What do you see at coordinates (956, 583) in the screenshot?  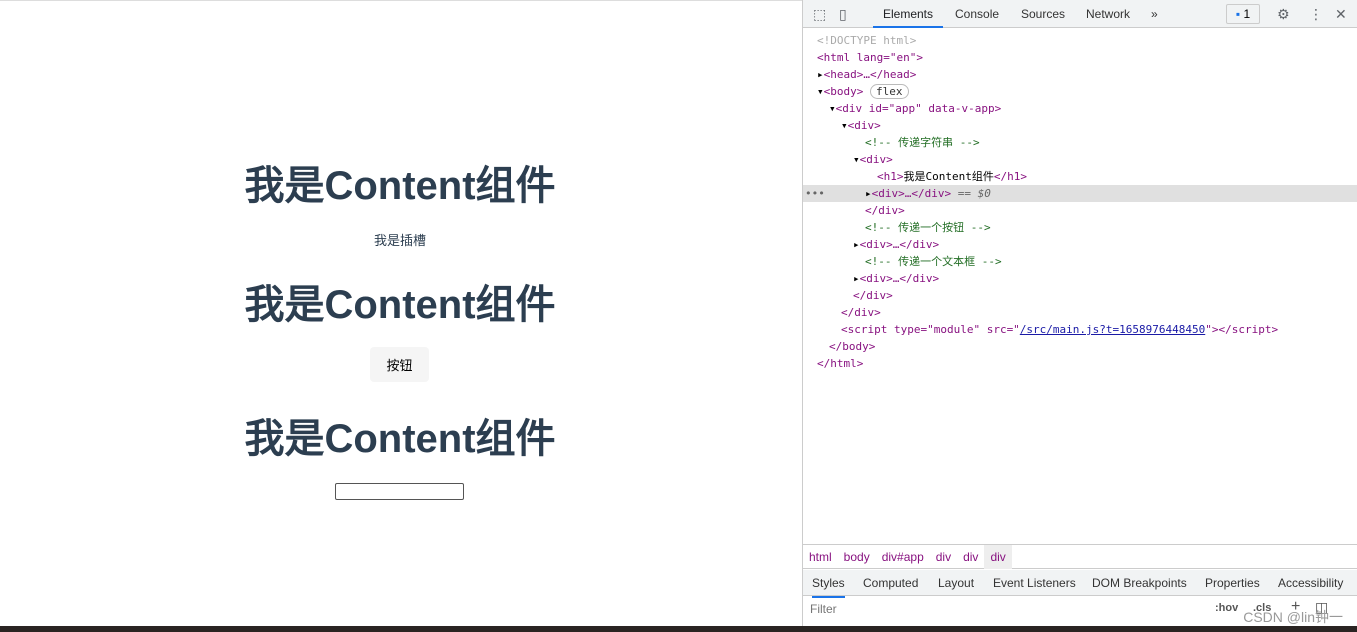 I see `subtab-layout: Layout` at bounding box center [956, 583].